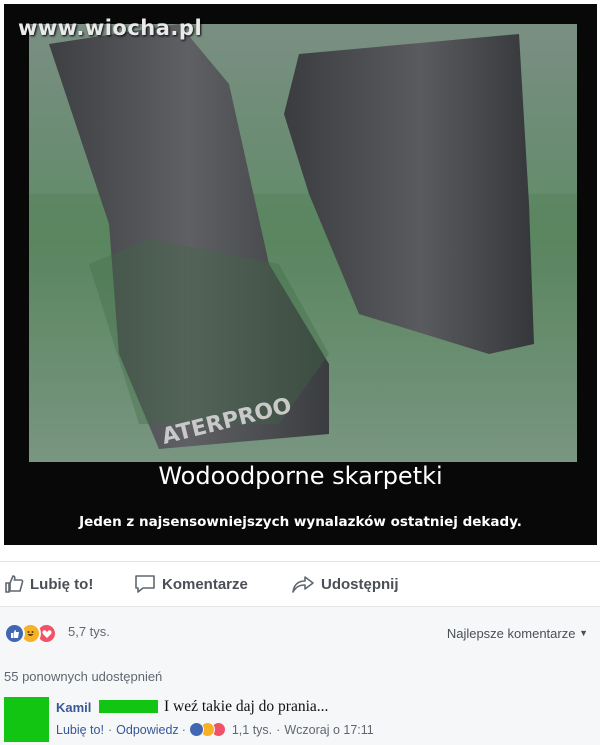 The width and height of the screenshot is (600, 745). What do you see at coordinates (583, 633) in the screenshot?
I see `caret-down-icon: ▼` at bounding box center [583, 633].